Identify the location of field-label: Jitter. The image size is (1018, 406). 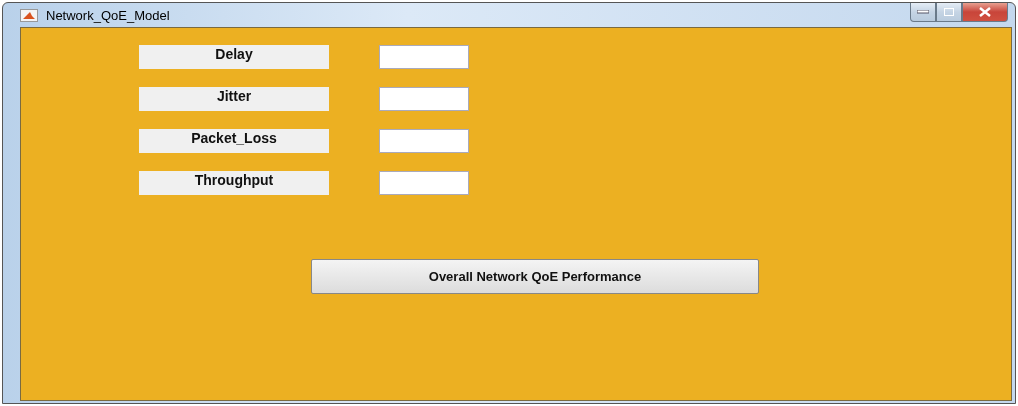
(234, 99).